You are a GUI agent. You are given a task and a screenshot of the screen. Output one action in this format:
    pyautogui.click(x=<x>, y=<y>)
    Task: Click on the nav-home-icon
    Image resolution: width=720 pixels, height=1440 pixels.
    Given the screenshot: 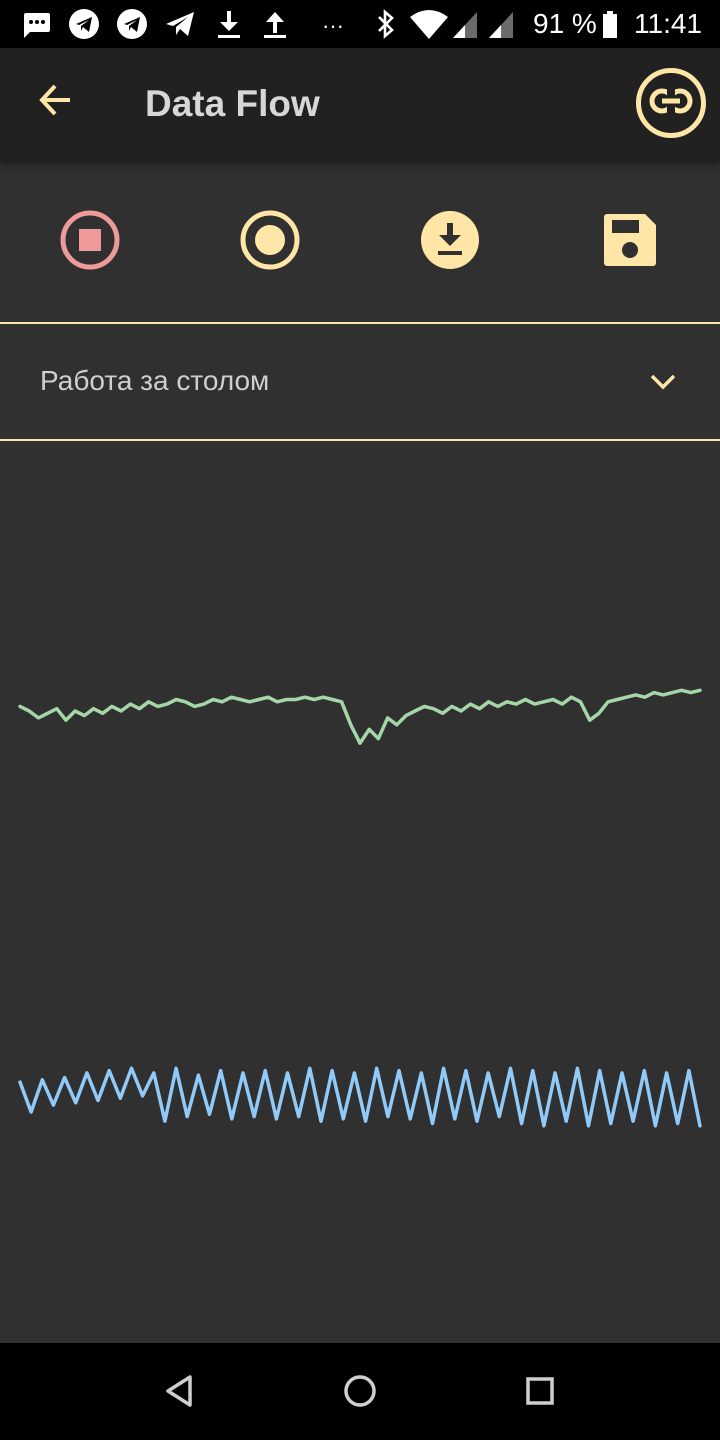 What is the action you would take?
    pyautogui.click(x=360, y=1393)
    